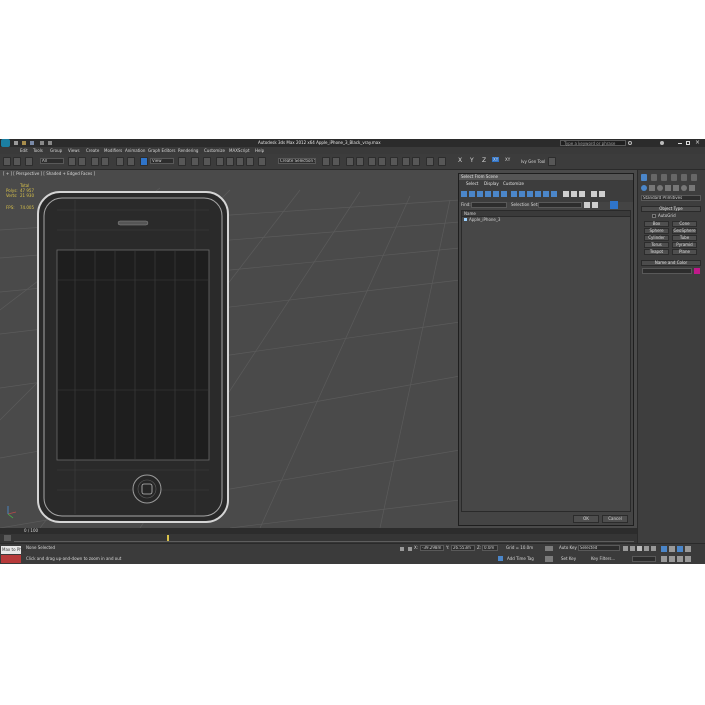 This screenshot has height=705, width=705. I want to click on schematic-view-button, so click(382, 161).